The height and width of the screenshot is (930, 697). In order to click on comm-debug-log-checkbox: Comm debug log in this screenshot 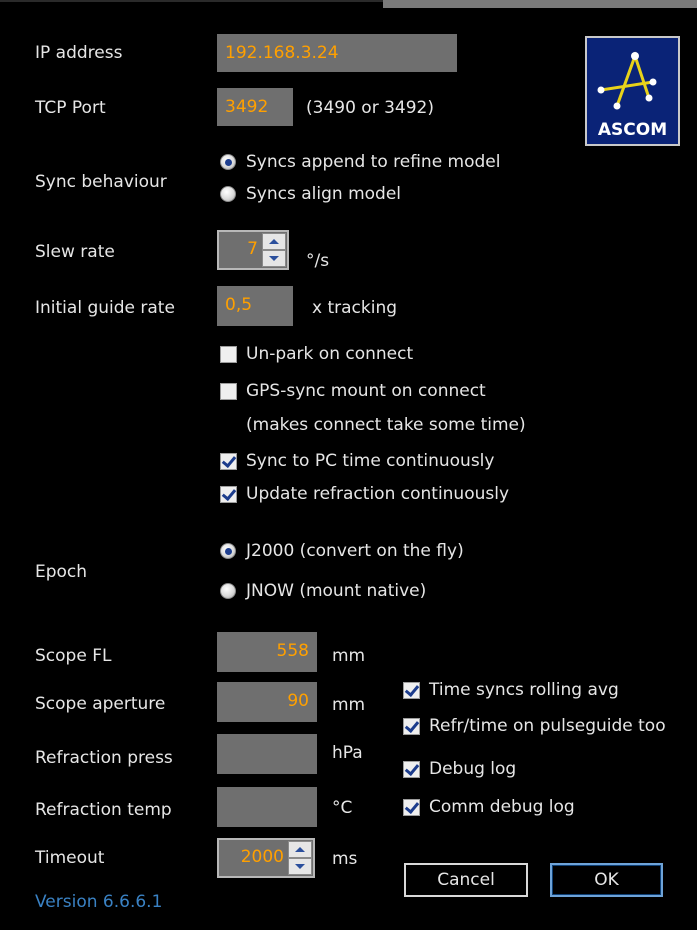, I will do `click(489, 807)`.